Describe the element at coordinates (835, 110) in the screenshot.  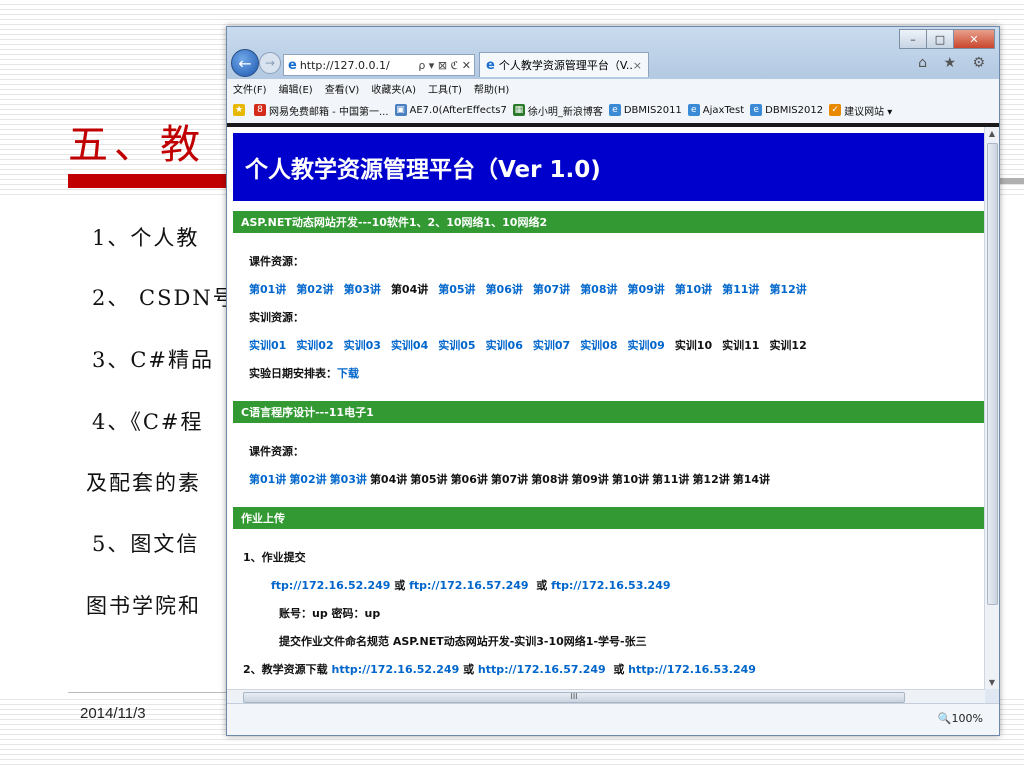
I see `suggested-sites-icon: ✓` at that location.